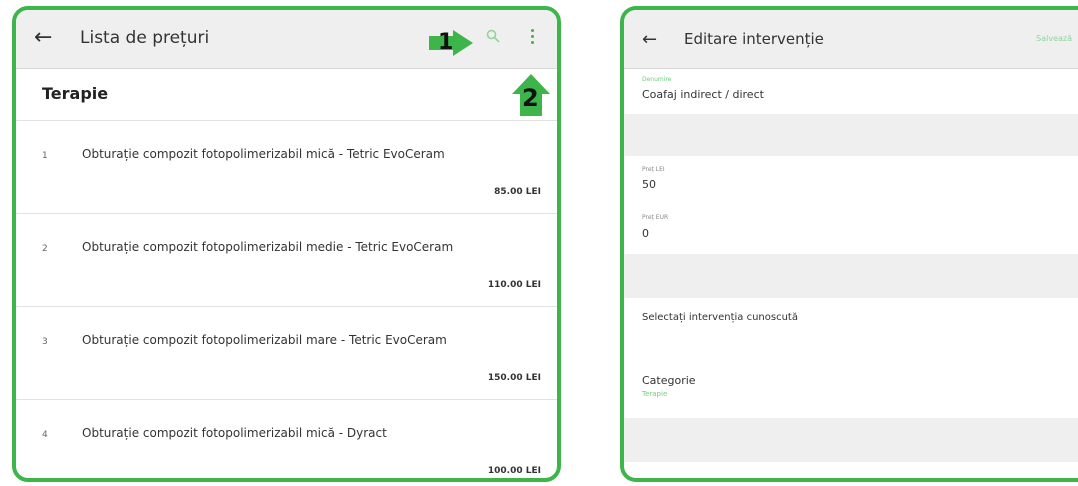 This screenshot has width=1078, height=486. I want to click on annotation-arrow-up: 2, so click(531, 95).